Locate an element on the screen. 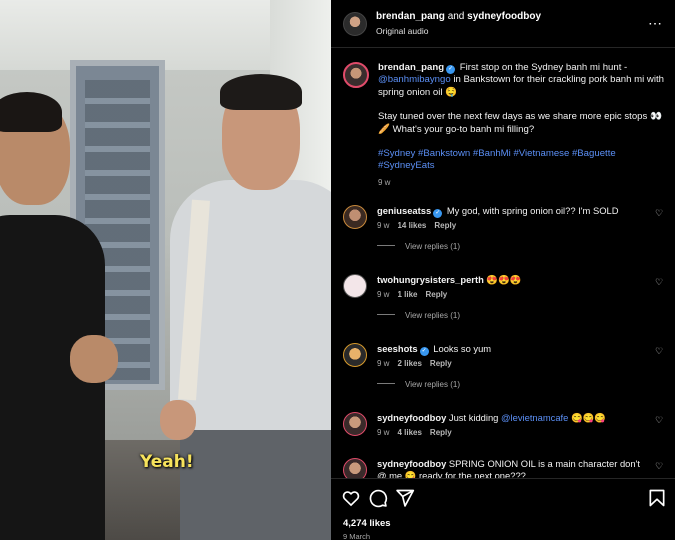 This screenshot has width=675, height=540. comment-text: Looks so yum is located at coordinates (462, 348).